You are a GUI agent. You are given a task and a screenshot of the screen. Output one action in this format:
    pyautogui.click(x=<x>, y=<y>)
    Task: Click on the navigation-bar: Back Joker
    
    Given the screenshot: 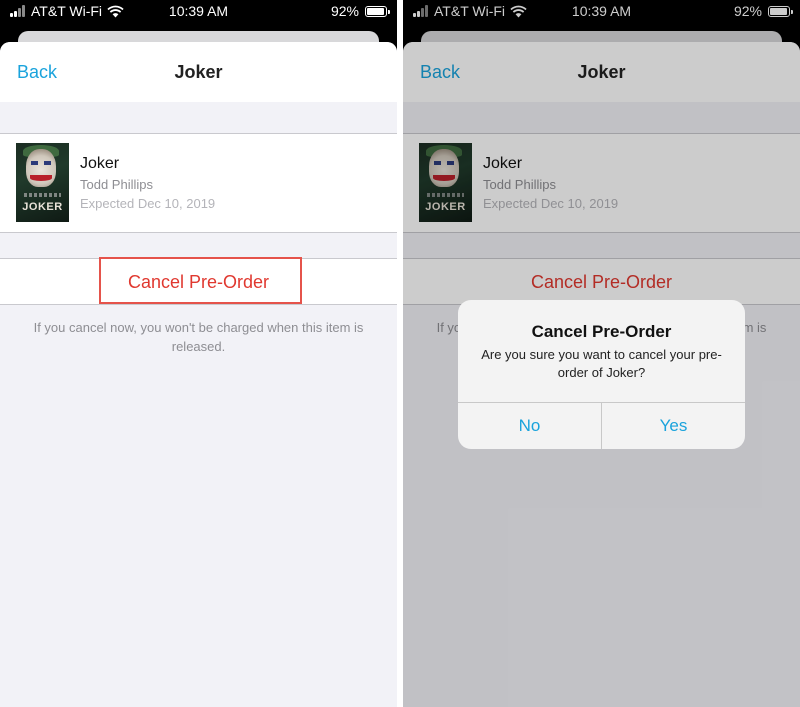 What is the action you would take?
    pyautogui.click(x=198, y=72)
    